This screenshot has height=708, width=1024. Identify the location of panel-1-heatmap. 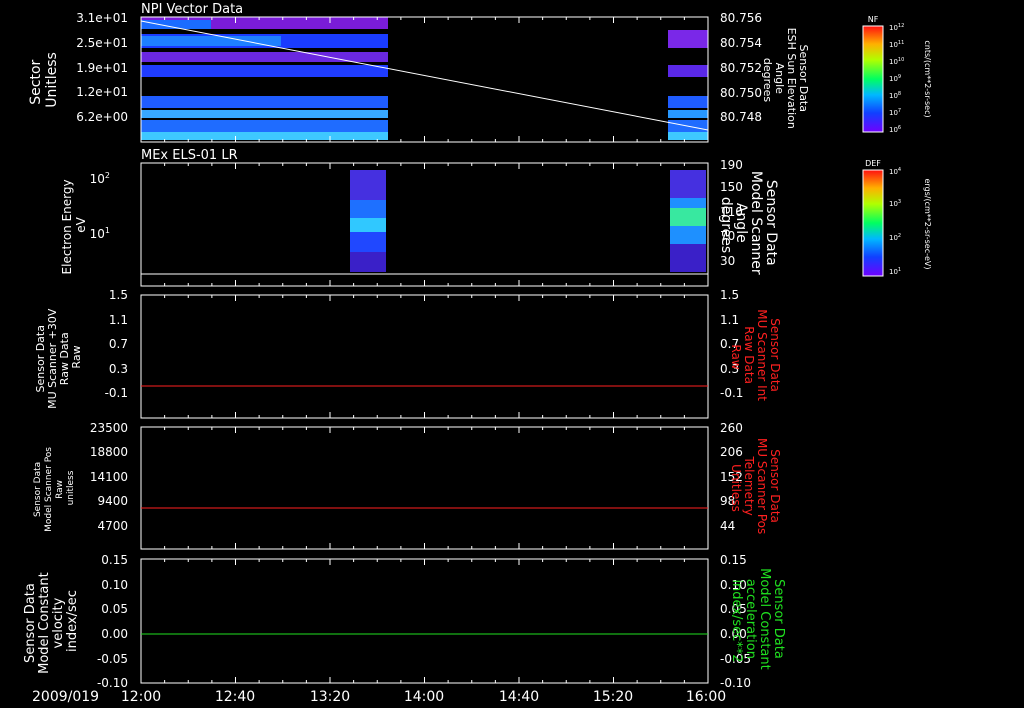
(424, 79).